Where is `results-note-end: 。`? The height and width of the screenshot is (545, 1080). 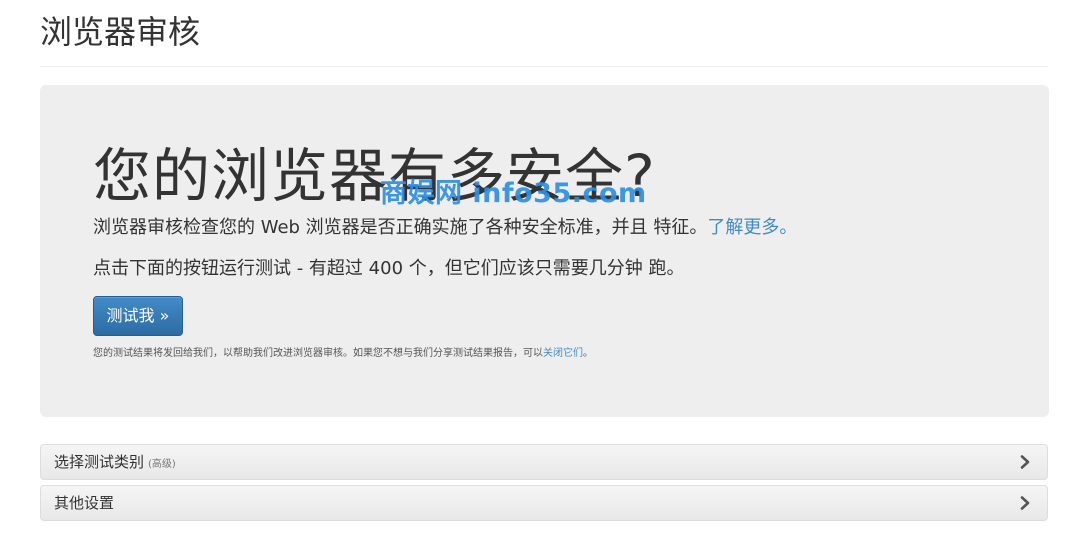
results-note-end: 。 is located at coordinates (588, 353).